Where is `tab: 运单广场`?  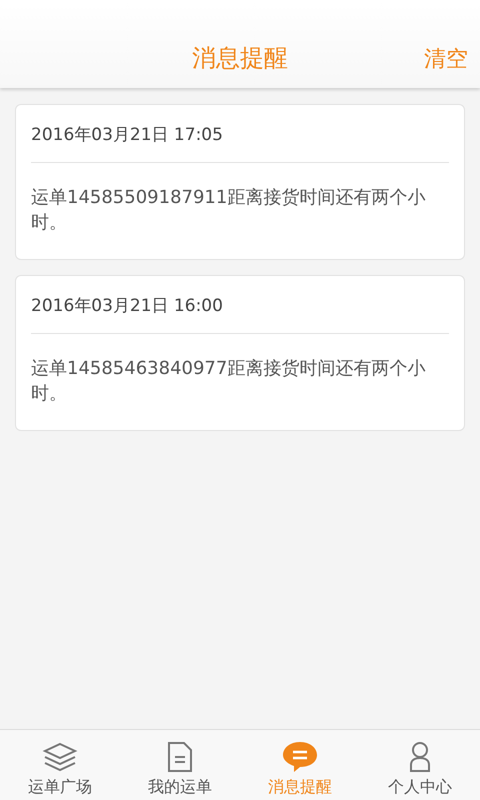
tab: 运单广场 is located at coordinates (60, 765).